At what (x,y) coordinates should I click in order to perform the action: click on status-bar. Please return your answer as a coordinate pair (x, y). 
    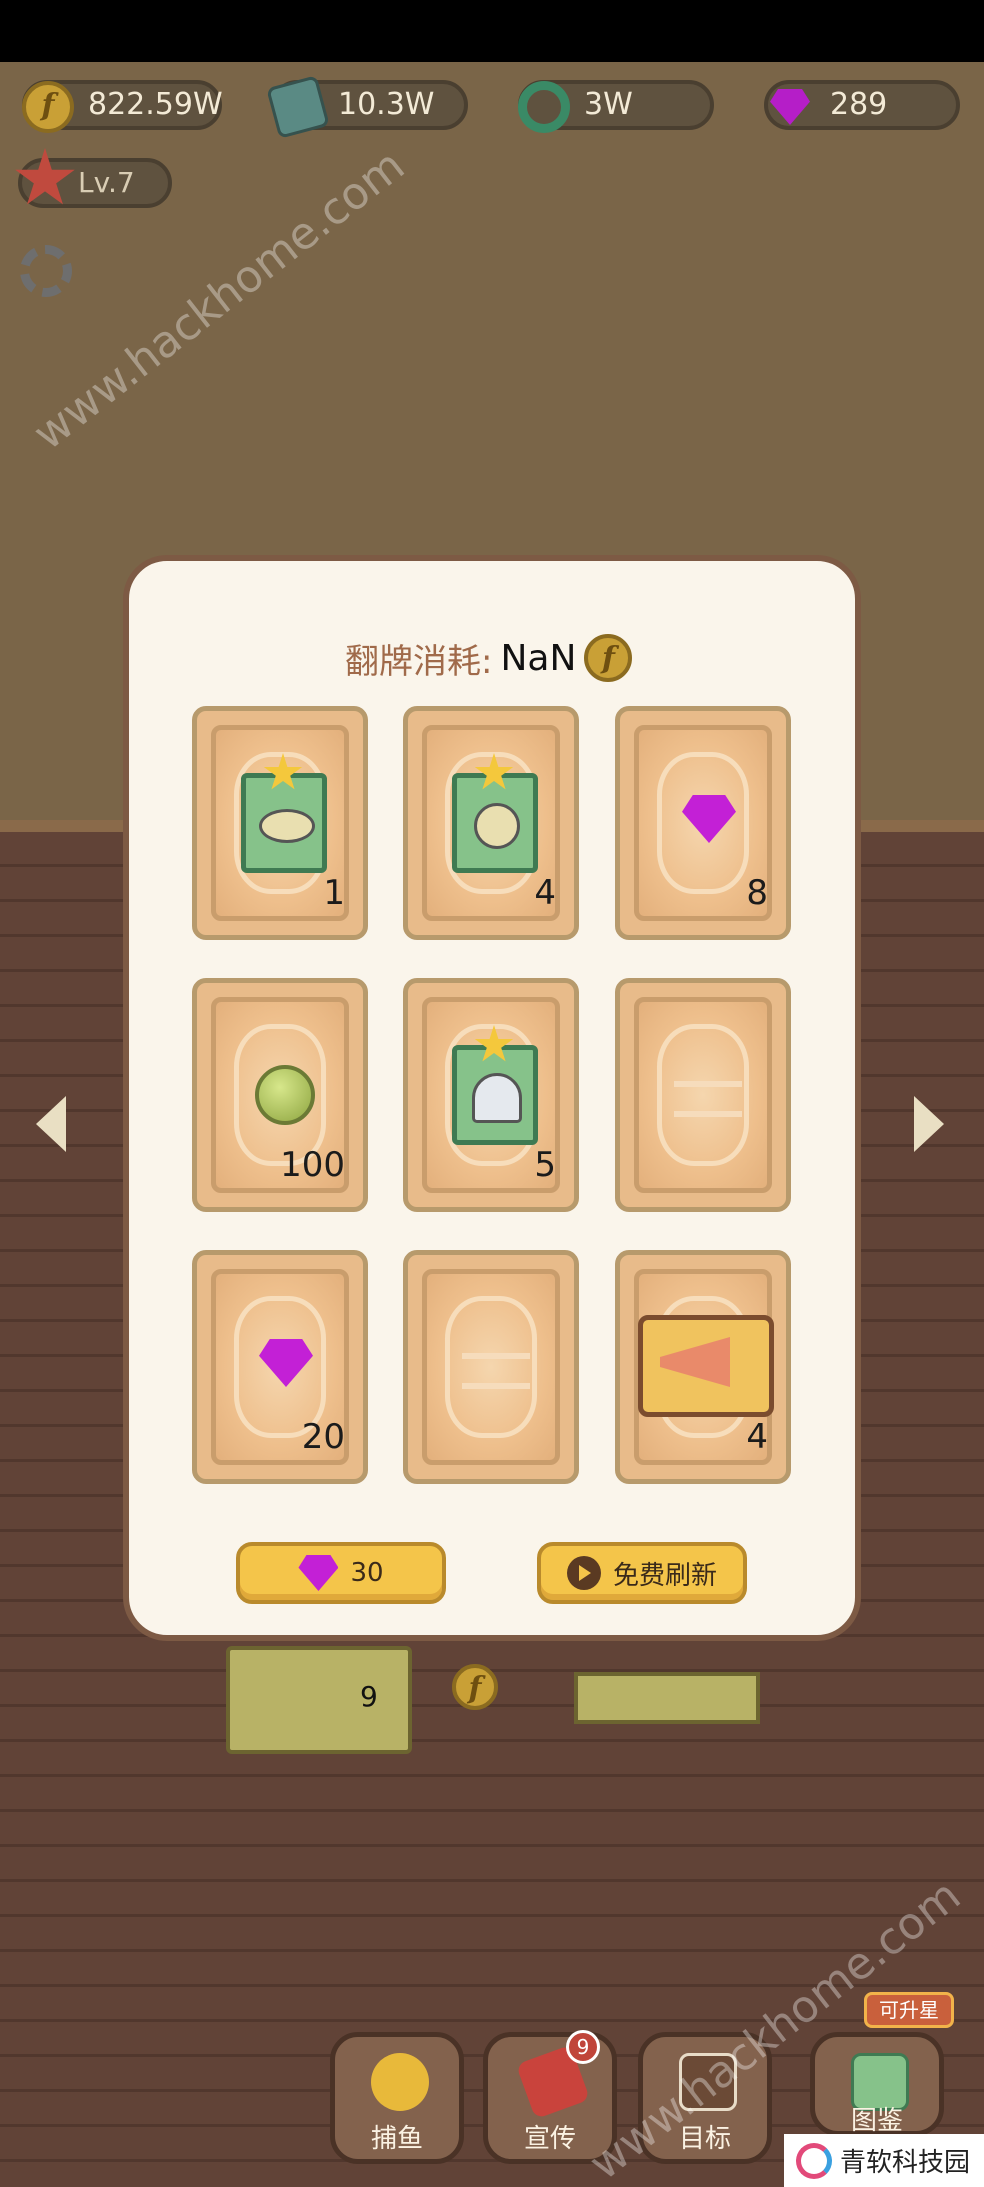
    Looking at the image, I should click on (492, 31).